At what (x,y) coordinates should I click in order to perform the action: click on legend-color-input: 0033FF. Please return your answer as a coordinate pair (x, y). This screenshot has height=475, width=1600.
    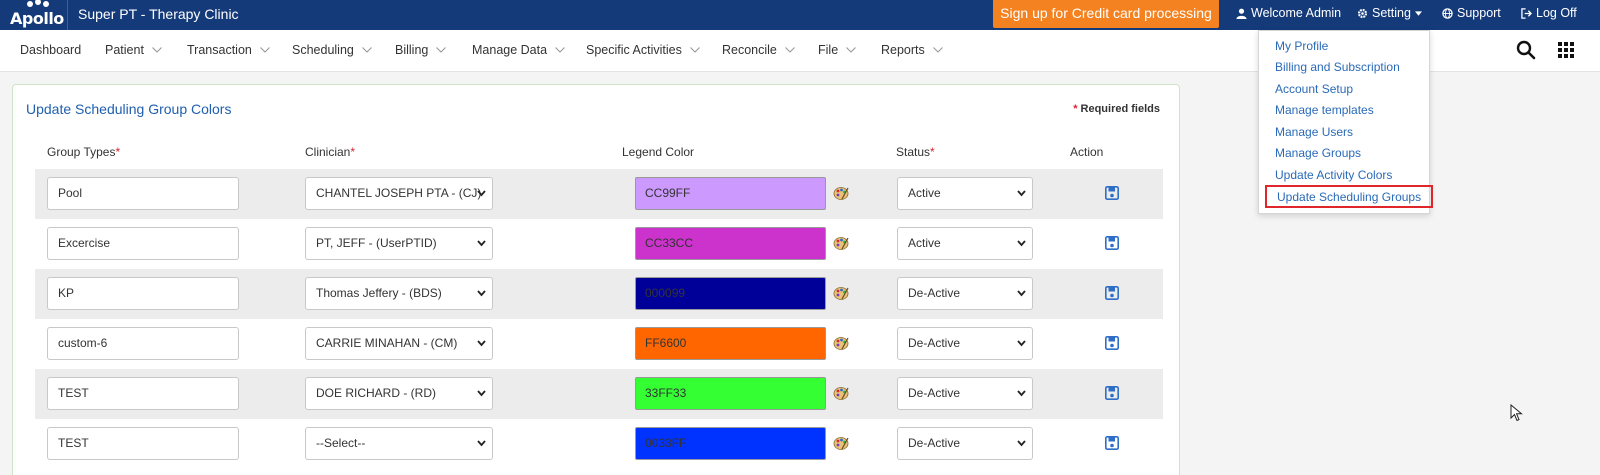
    Looking at the image, I should click on (730, 443).